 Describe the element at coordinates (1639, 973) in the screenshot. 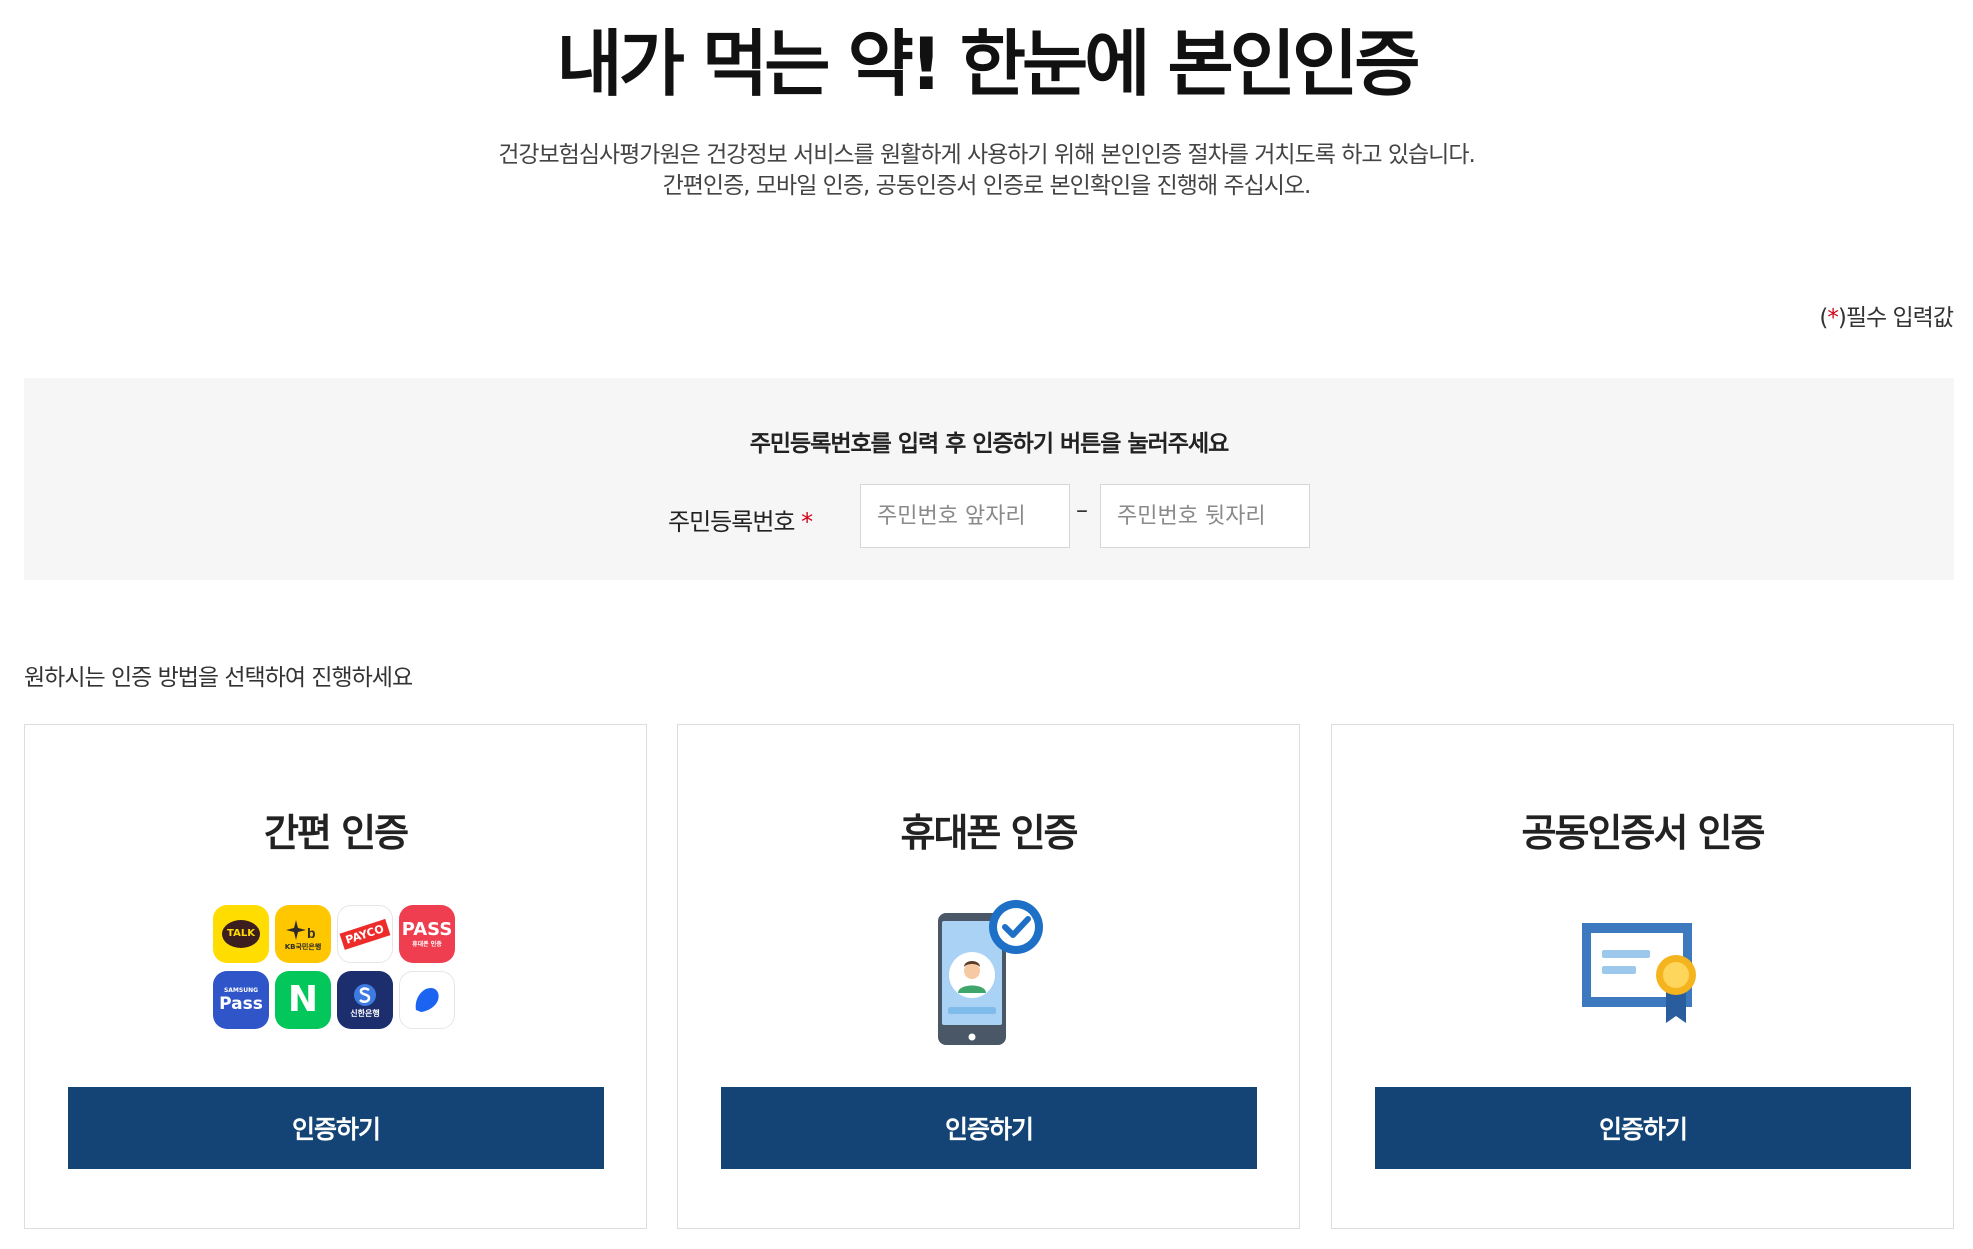

I see `certificate-icon` at that location.